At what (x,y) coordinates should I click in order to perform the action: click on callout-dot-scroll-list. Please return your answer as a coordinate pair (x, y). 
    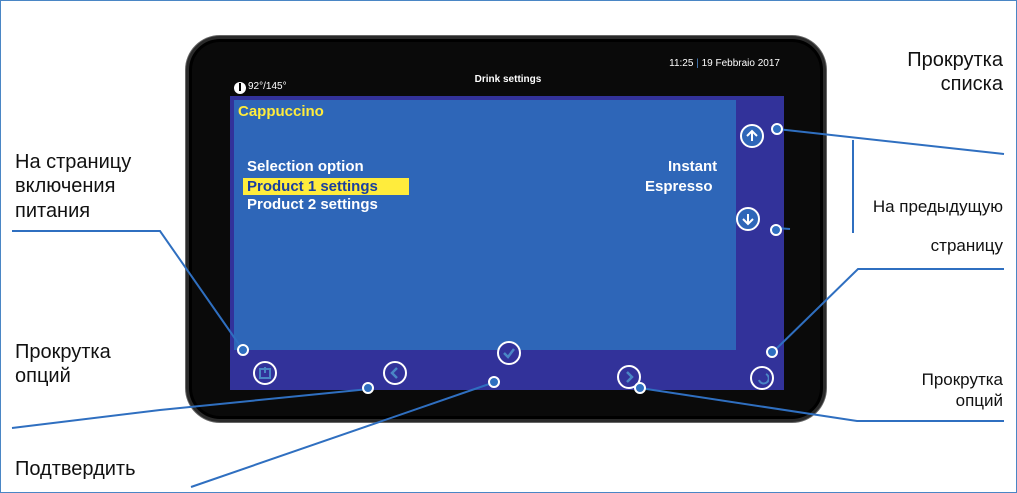
    Looking at the image, I should click on (777, 129).